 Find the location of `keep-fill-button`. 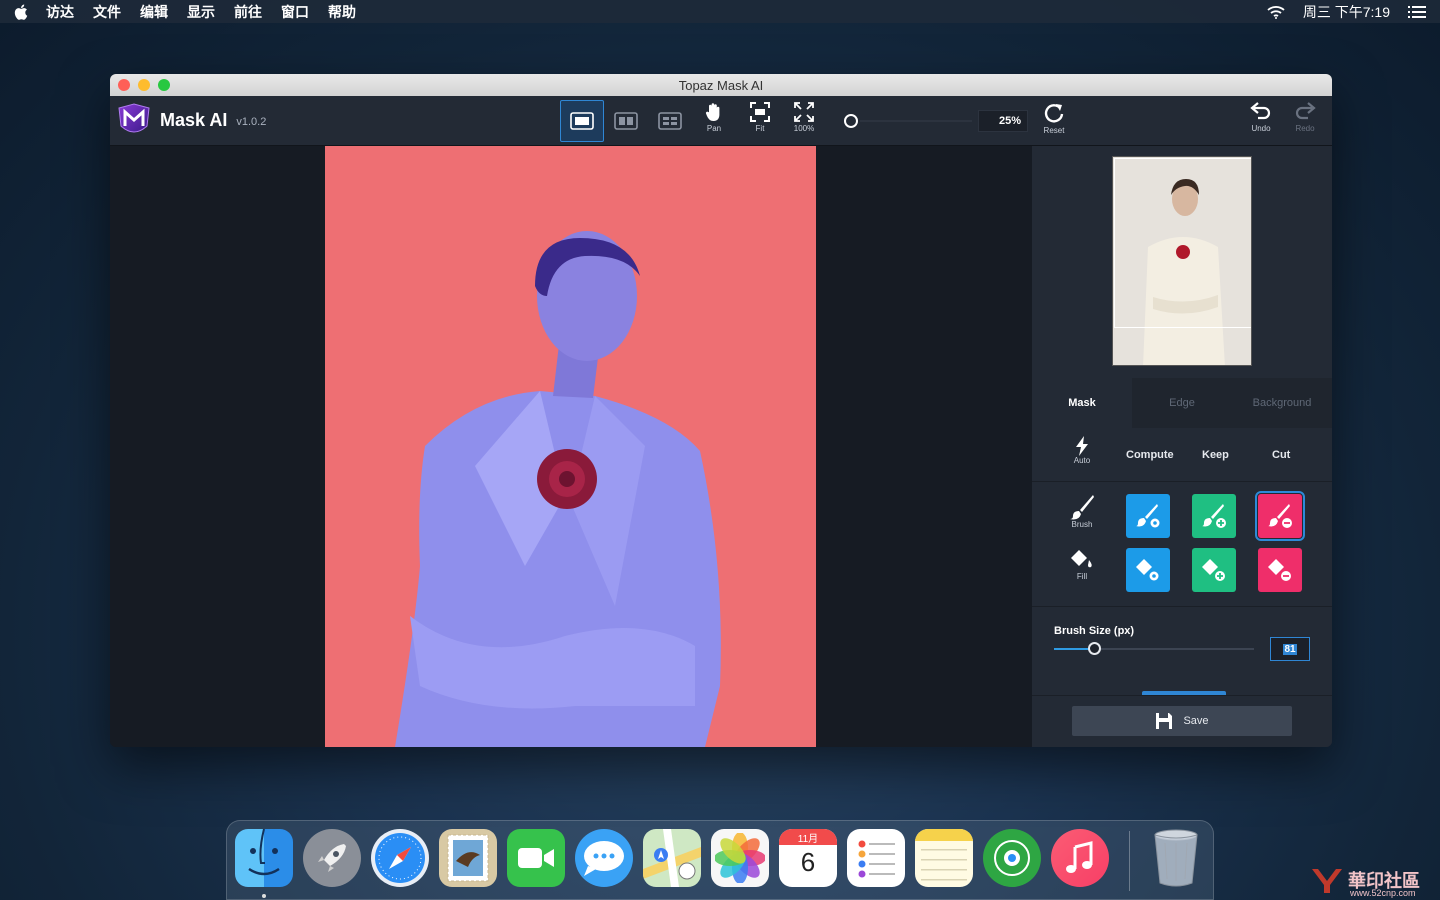

keep-fill-button is located at coordinates (1214, 570).